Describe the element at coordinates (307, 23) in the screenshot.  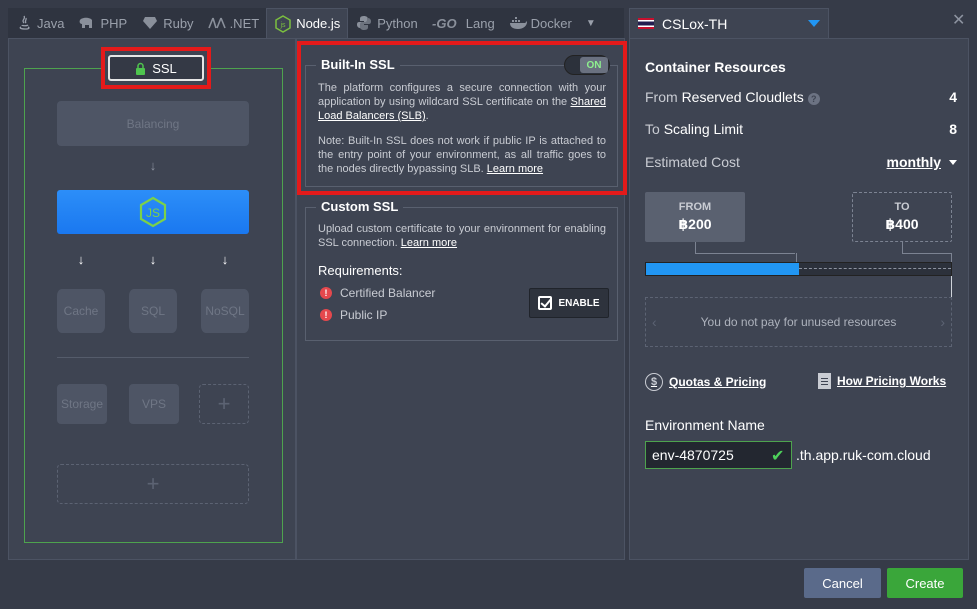
I see `tab-nodejs: js Node.js` at that location.